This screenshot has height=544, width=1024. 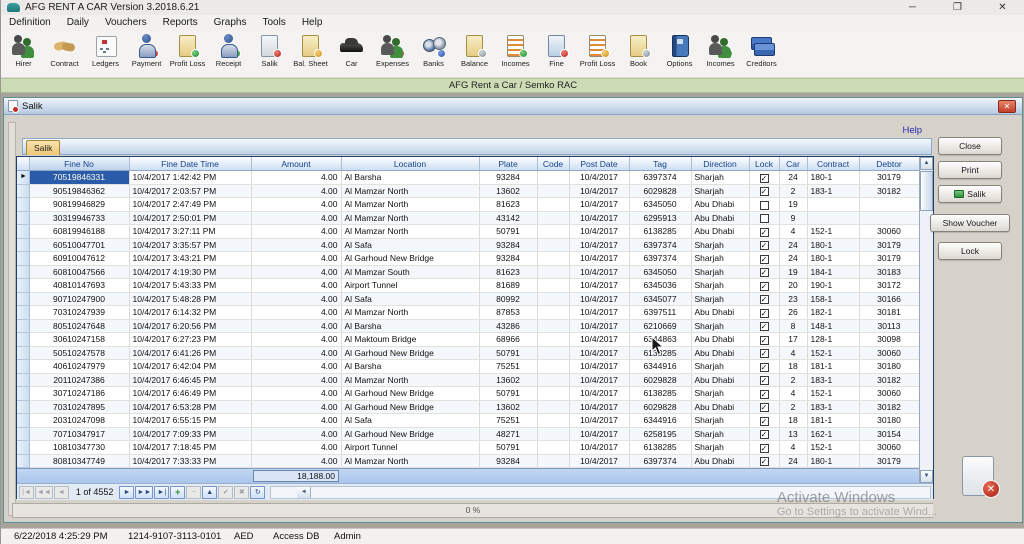 What do you see at coordinates (410, 299) in the screenshot?
I see `cell-location: Al Safa` at bounding box center [410, 299].